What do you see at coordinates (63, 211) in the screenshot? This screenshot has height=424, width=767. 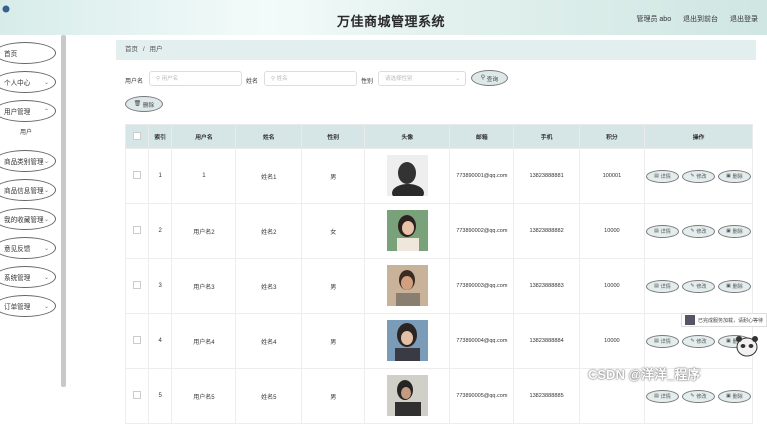 I see `sidebar-scrollbar` at bounding box center [63, 211].